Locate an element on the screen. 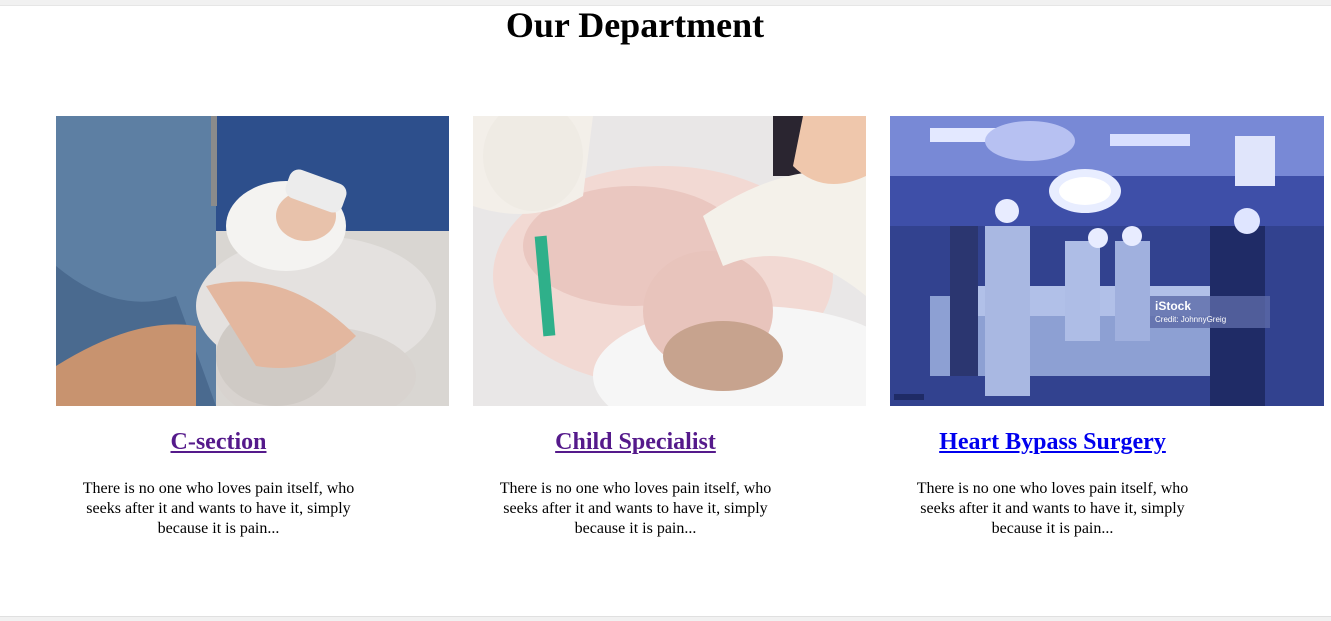 The image size is (1331, 621). card-title-link: Child Specialist is located at coordinates (635, 442).